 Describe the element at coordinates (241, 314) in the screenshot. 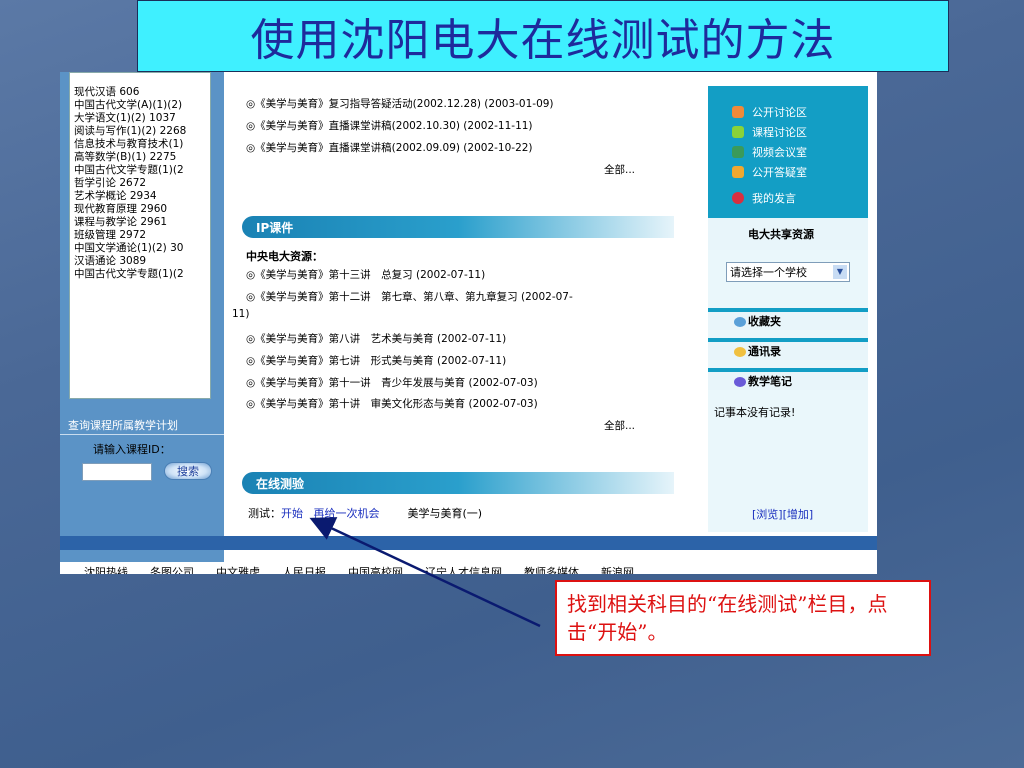

I see `list-item-wrap: 11)` at that location.